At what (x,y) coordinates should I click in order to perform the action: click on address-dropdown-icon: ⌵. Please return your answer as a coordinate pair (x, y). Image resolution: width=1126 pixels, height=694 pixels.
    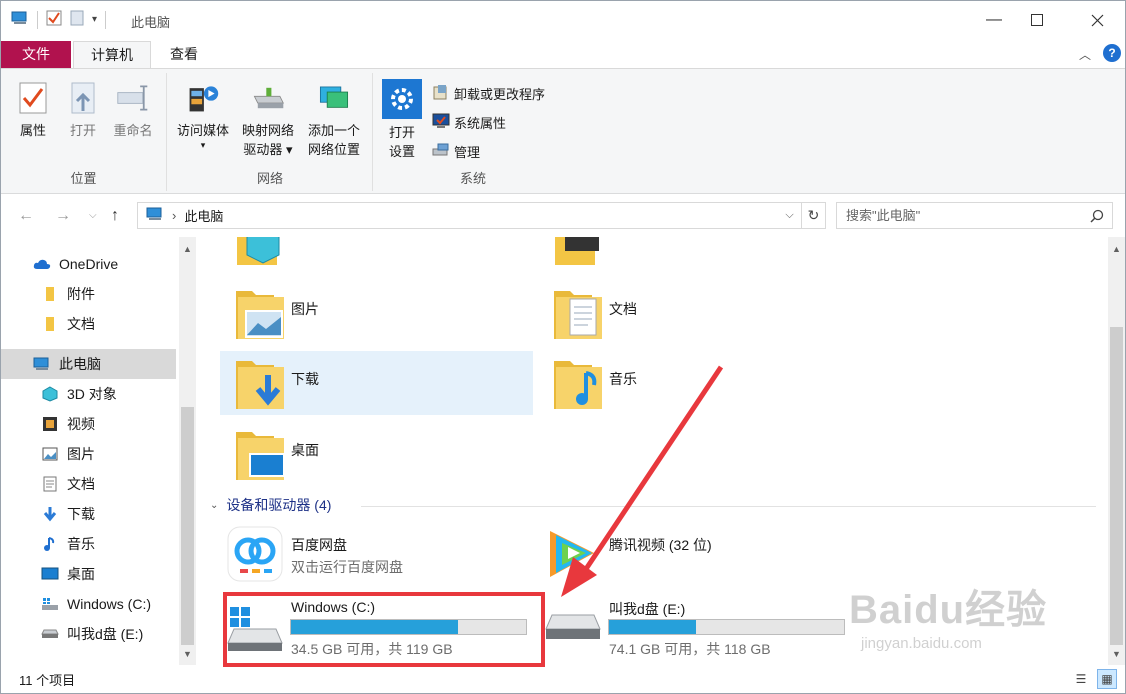
    Looking at the image, I should click on (789, 215).